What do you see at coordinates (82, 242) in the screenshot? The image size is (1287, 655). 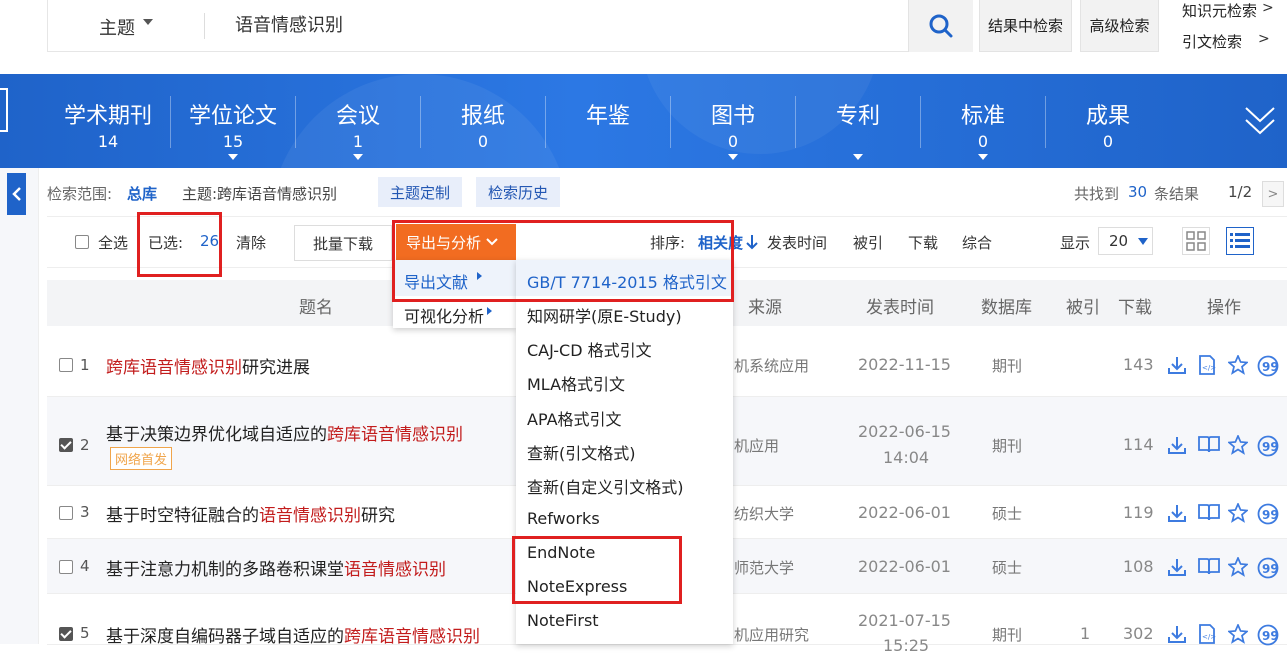 I see `select-all-checkbox` at bounding box center [82, 242].